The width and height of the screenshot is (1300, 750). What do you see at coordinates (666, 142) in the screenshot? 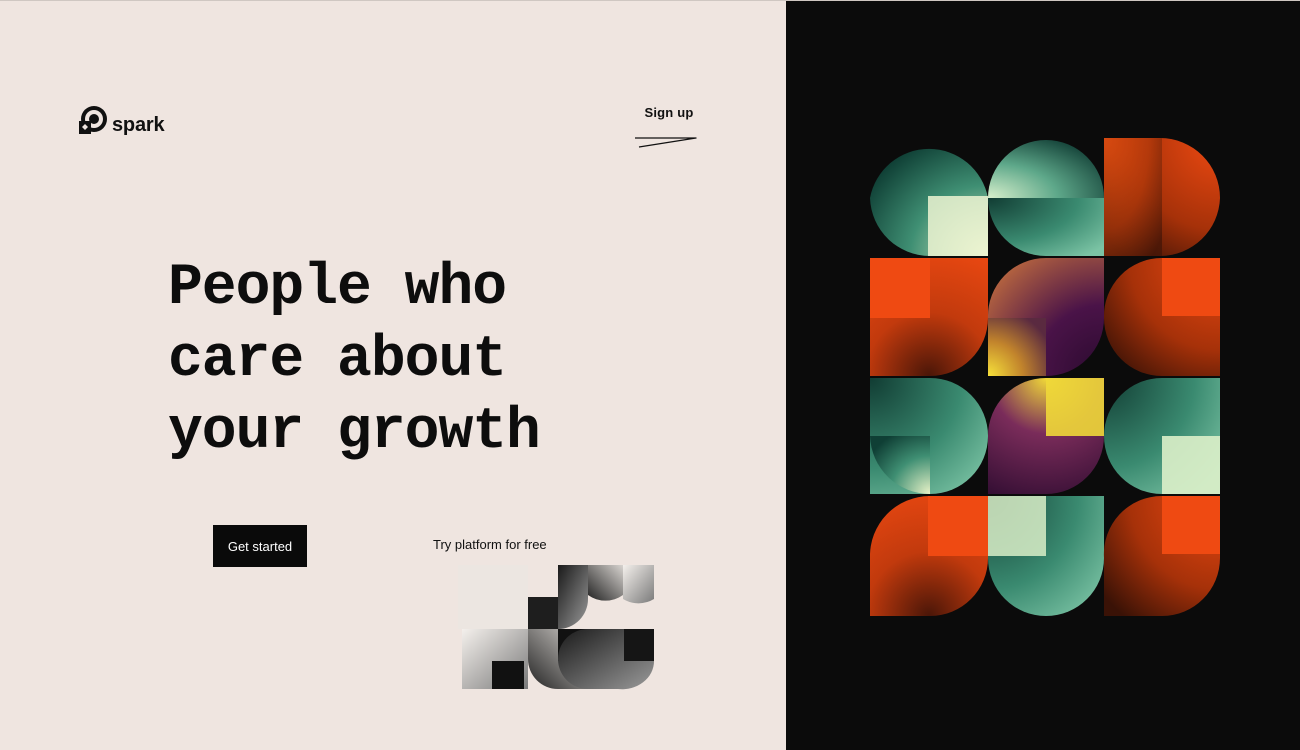
I see `underline-stroke-icon` at bounding box center [666, 142].